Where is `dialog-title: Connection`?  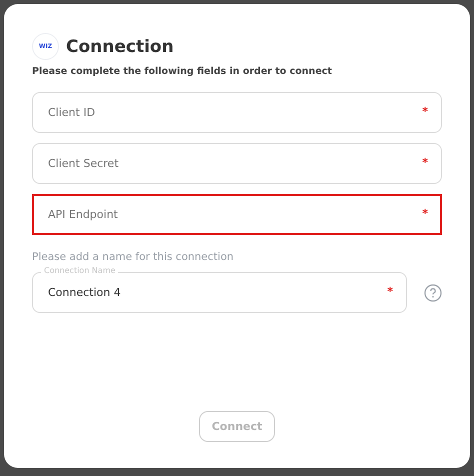
dialog-title: Connection is located at coordinates (120, 46).